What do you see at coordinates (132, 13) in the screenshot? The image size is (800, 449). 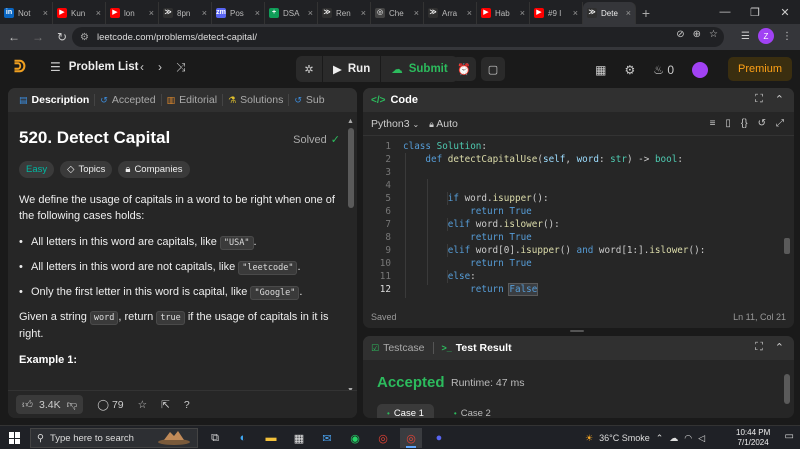 I see `browser-tab: ▶ lon ×` at bounding box center [132, 13].